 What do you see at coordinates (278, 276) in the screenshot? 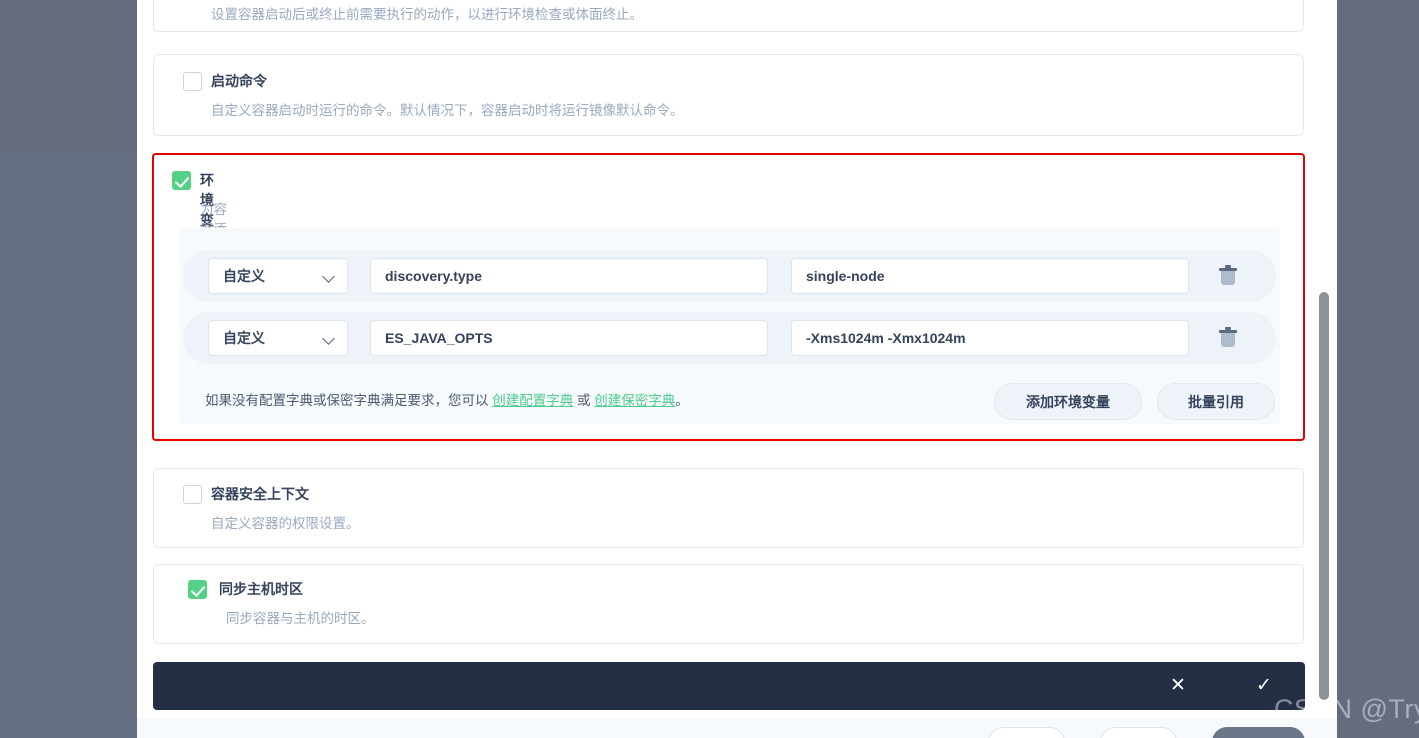
I see `env-var-type-select-0: 自定义` at bounding box center [278, 276].